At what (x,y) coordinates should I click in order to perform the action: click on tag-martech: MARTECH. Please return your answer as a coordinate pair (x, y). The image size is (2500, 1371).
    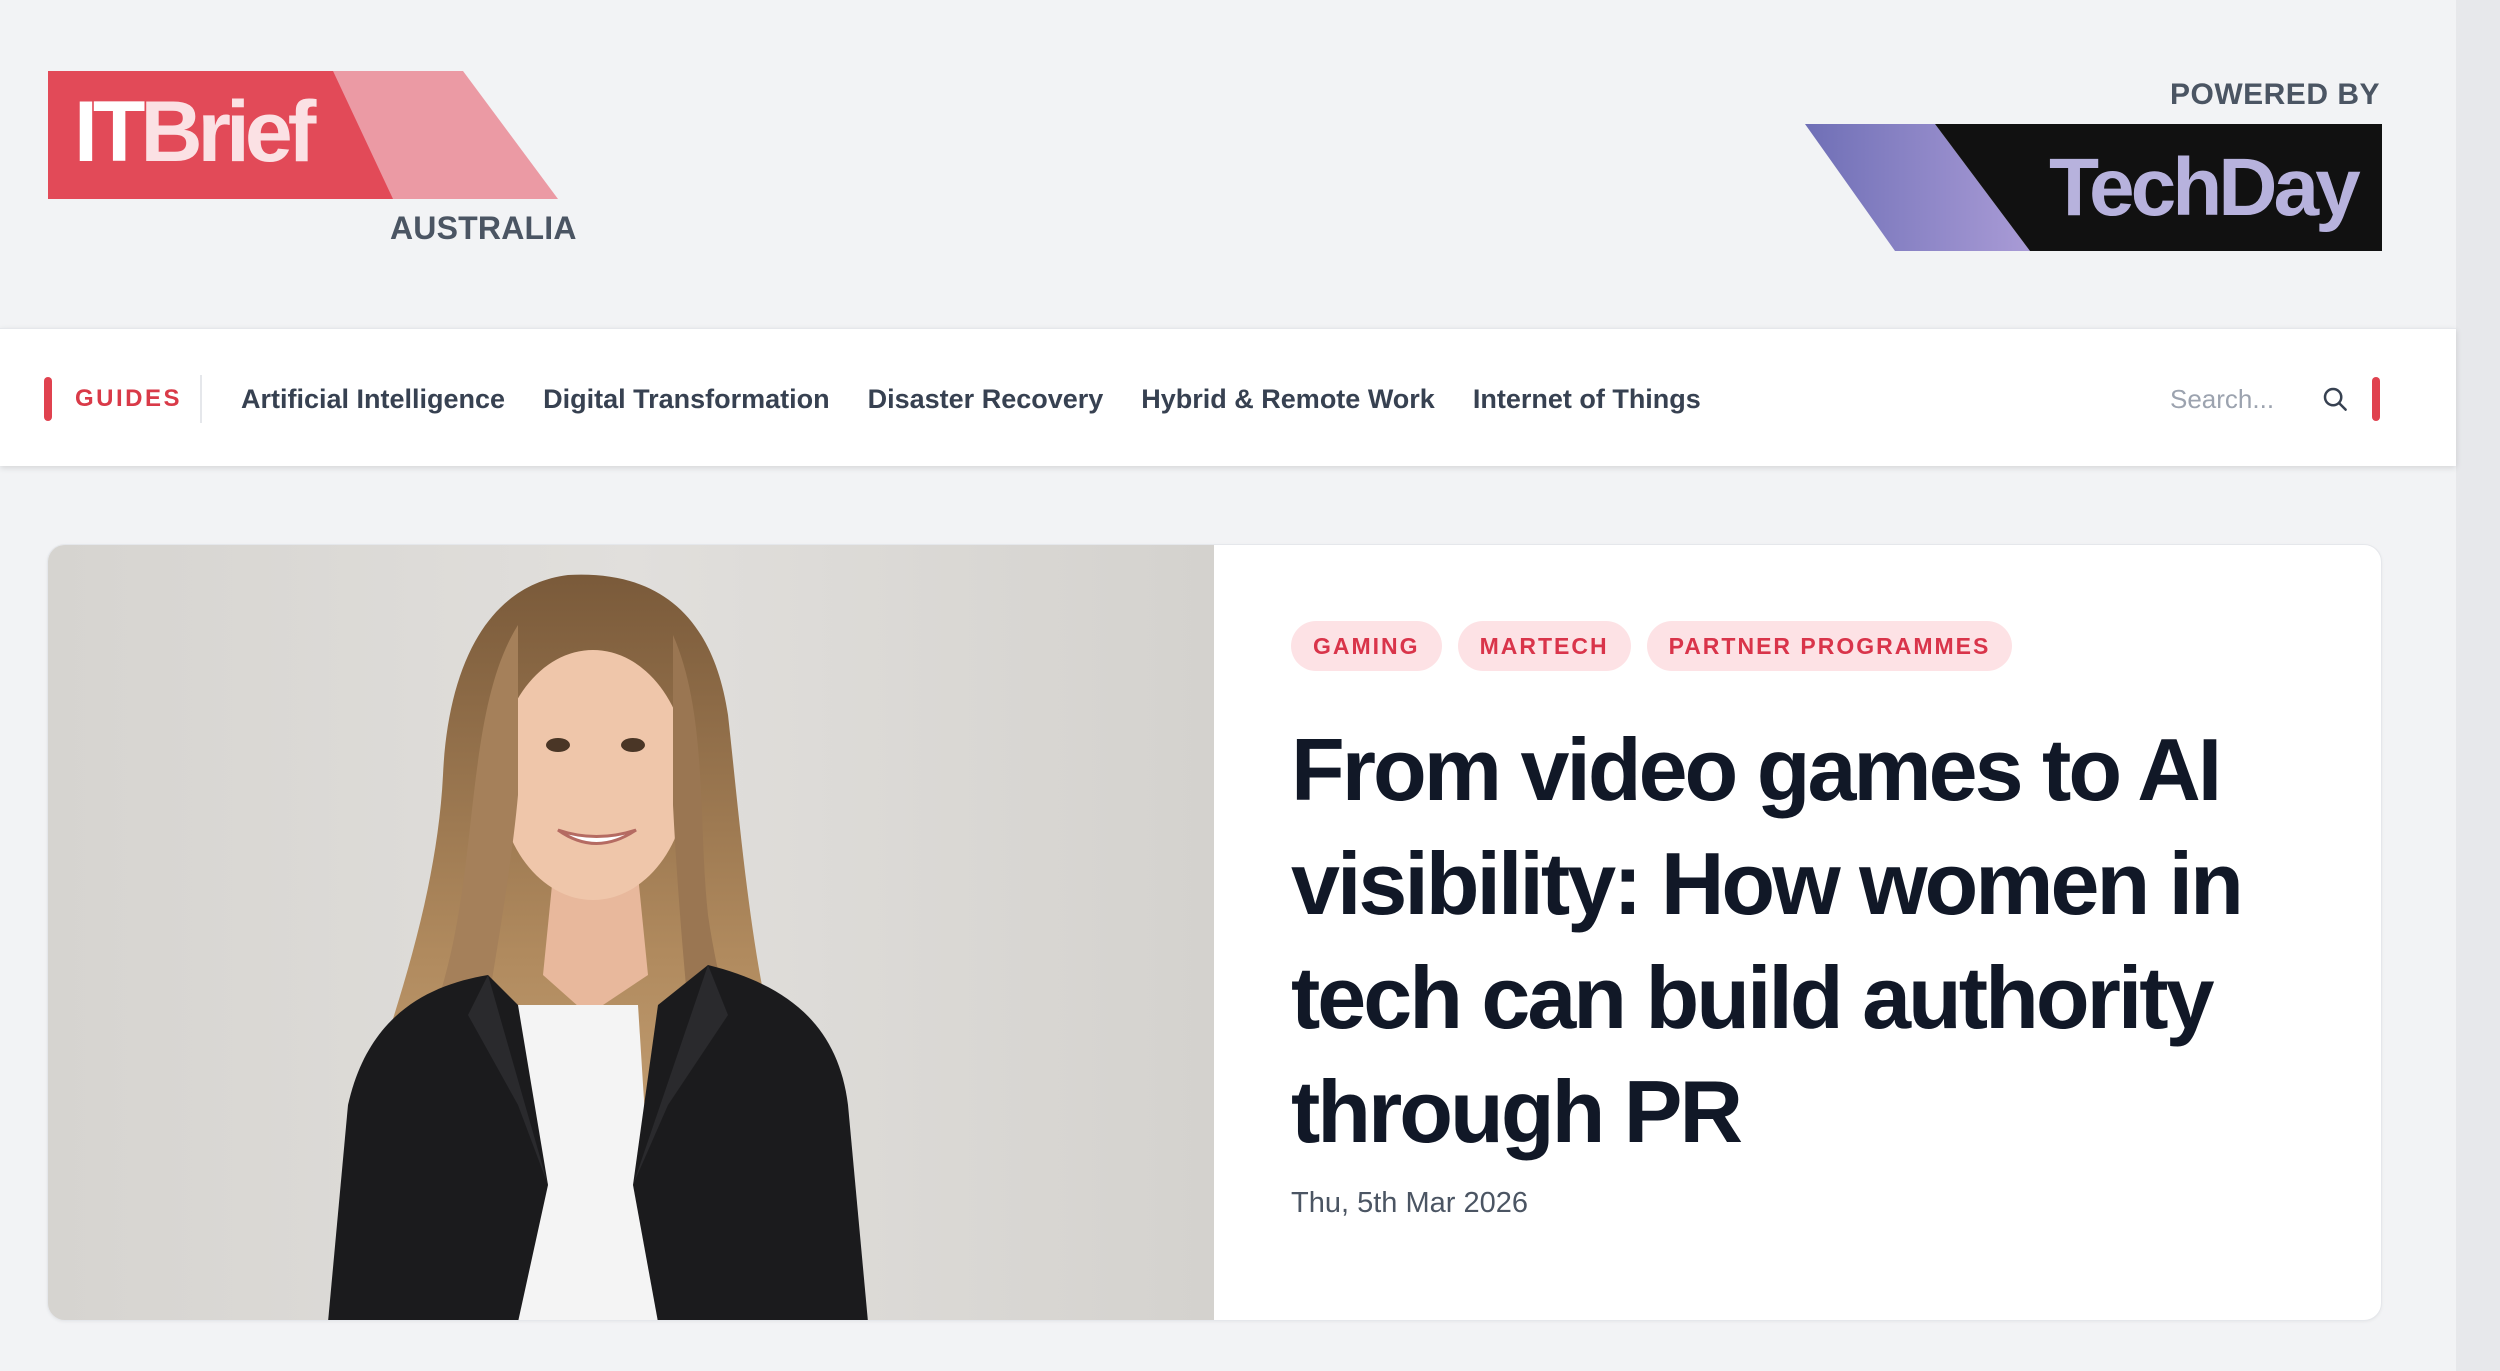
    Looking at the image, I should click on (1544, 646).